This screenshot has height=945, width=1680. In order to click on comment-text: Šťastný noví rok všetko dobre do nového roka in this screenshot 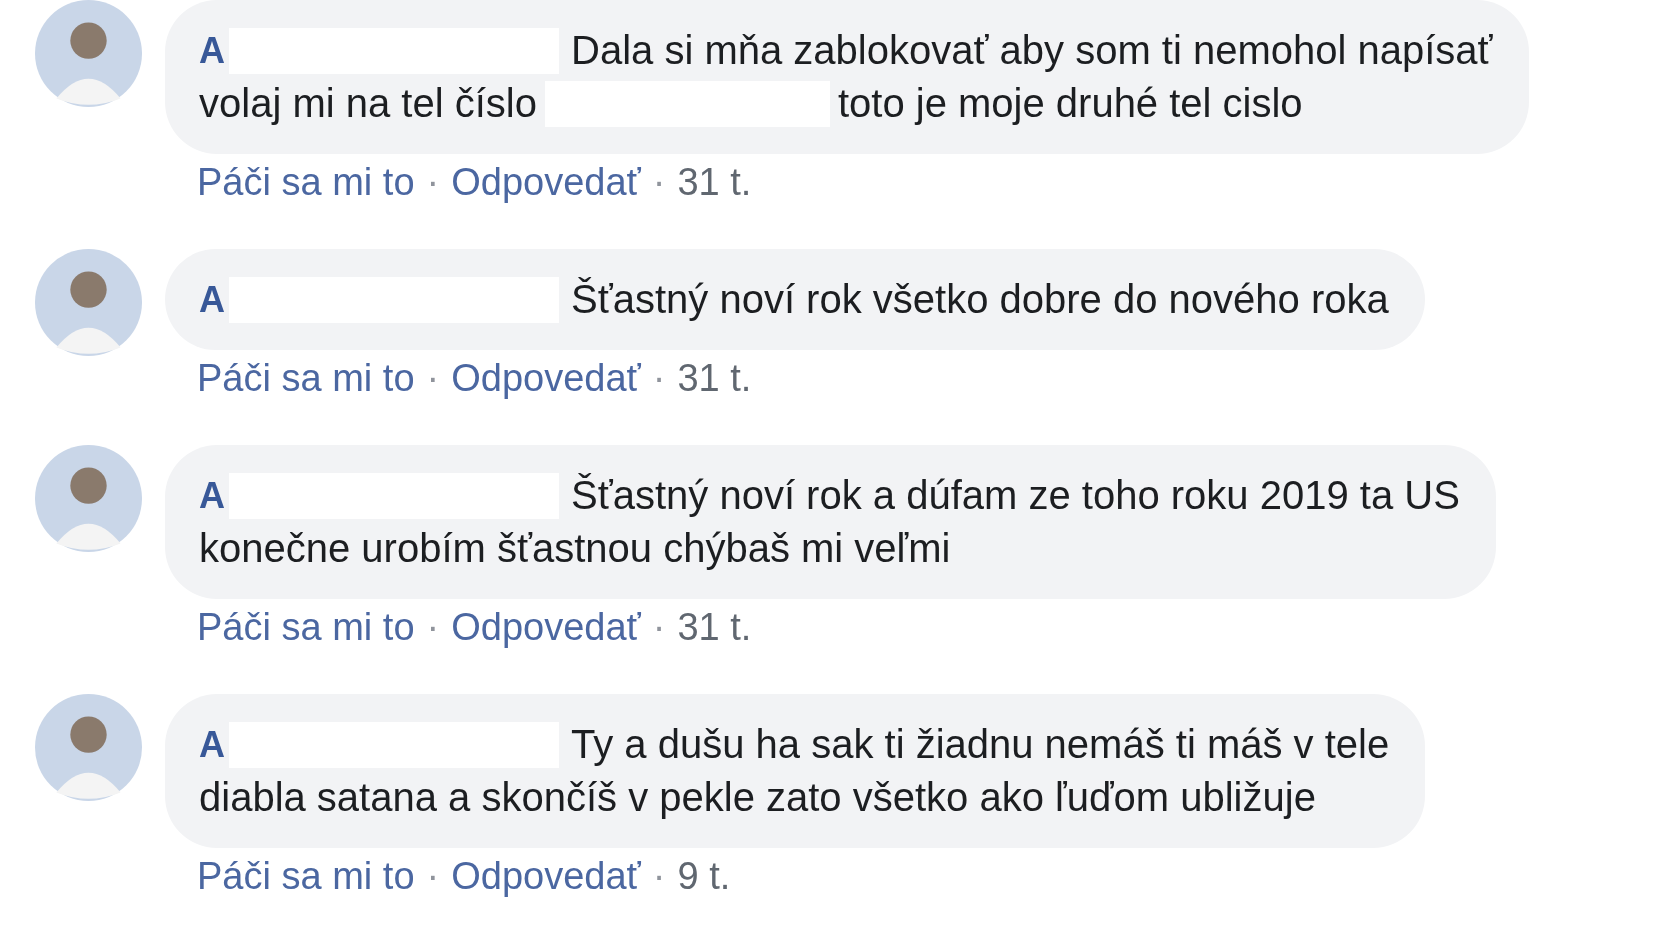, I will do `click(980, 299)`.